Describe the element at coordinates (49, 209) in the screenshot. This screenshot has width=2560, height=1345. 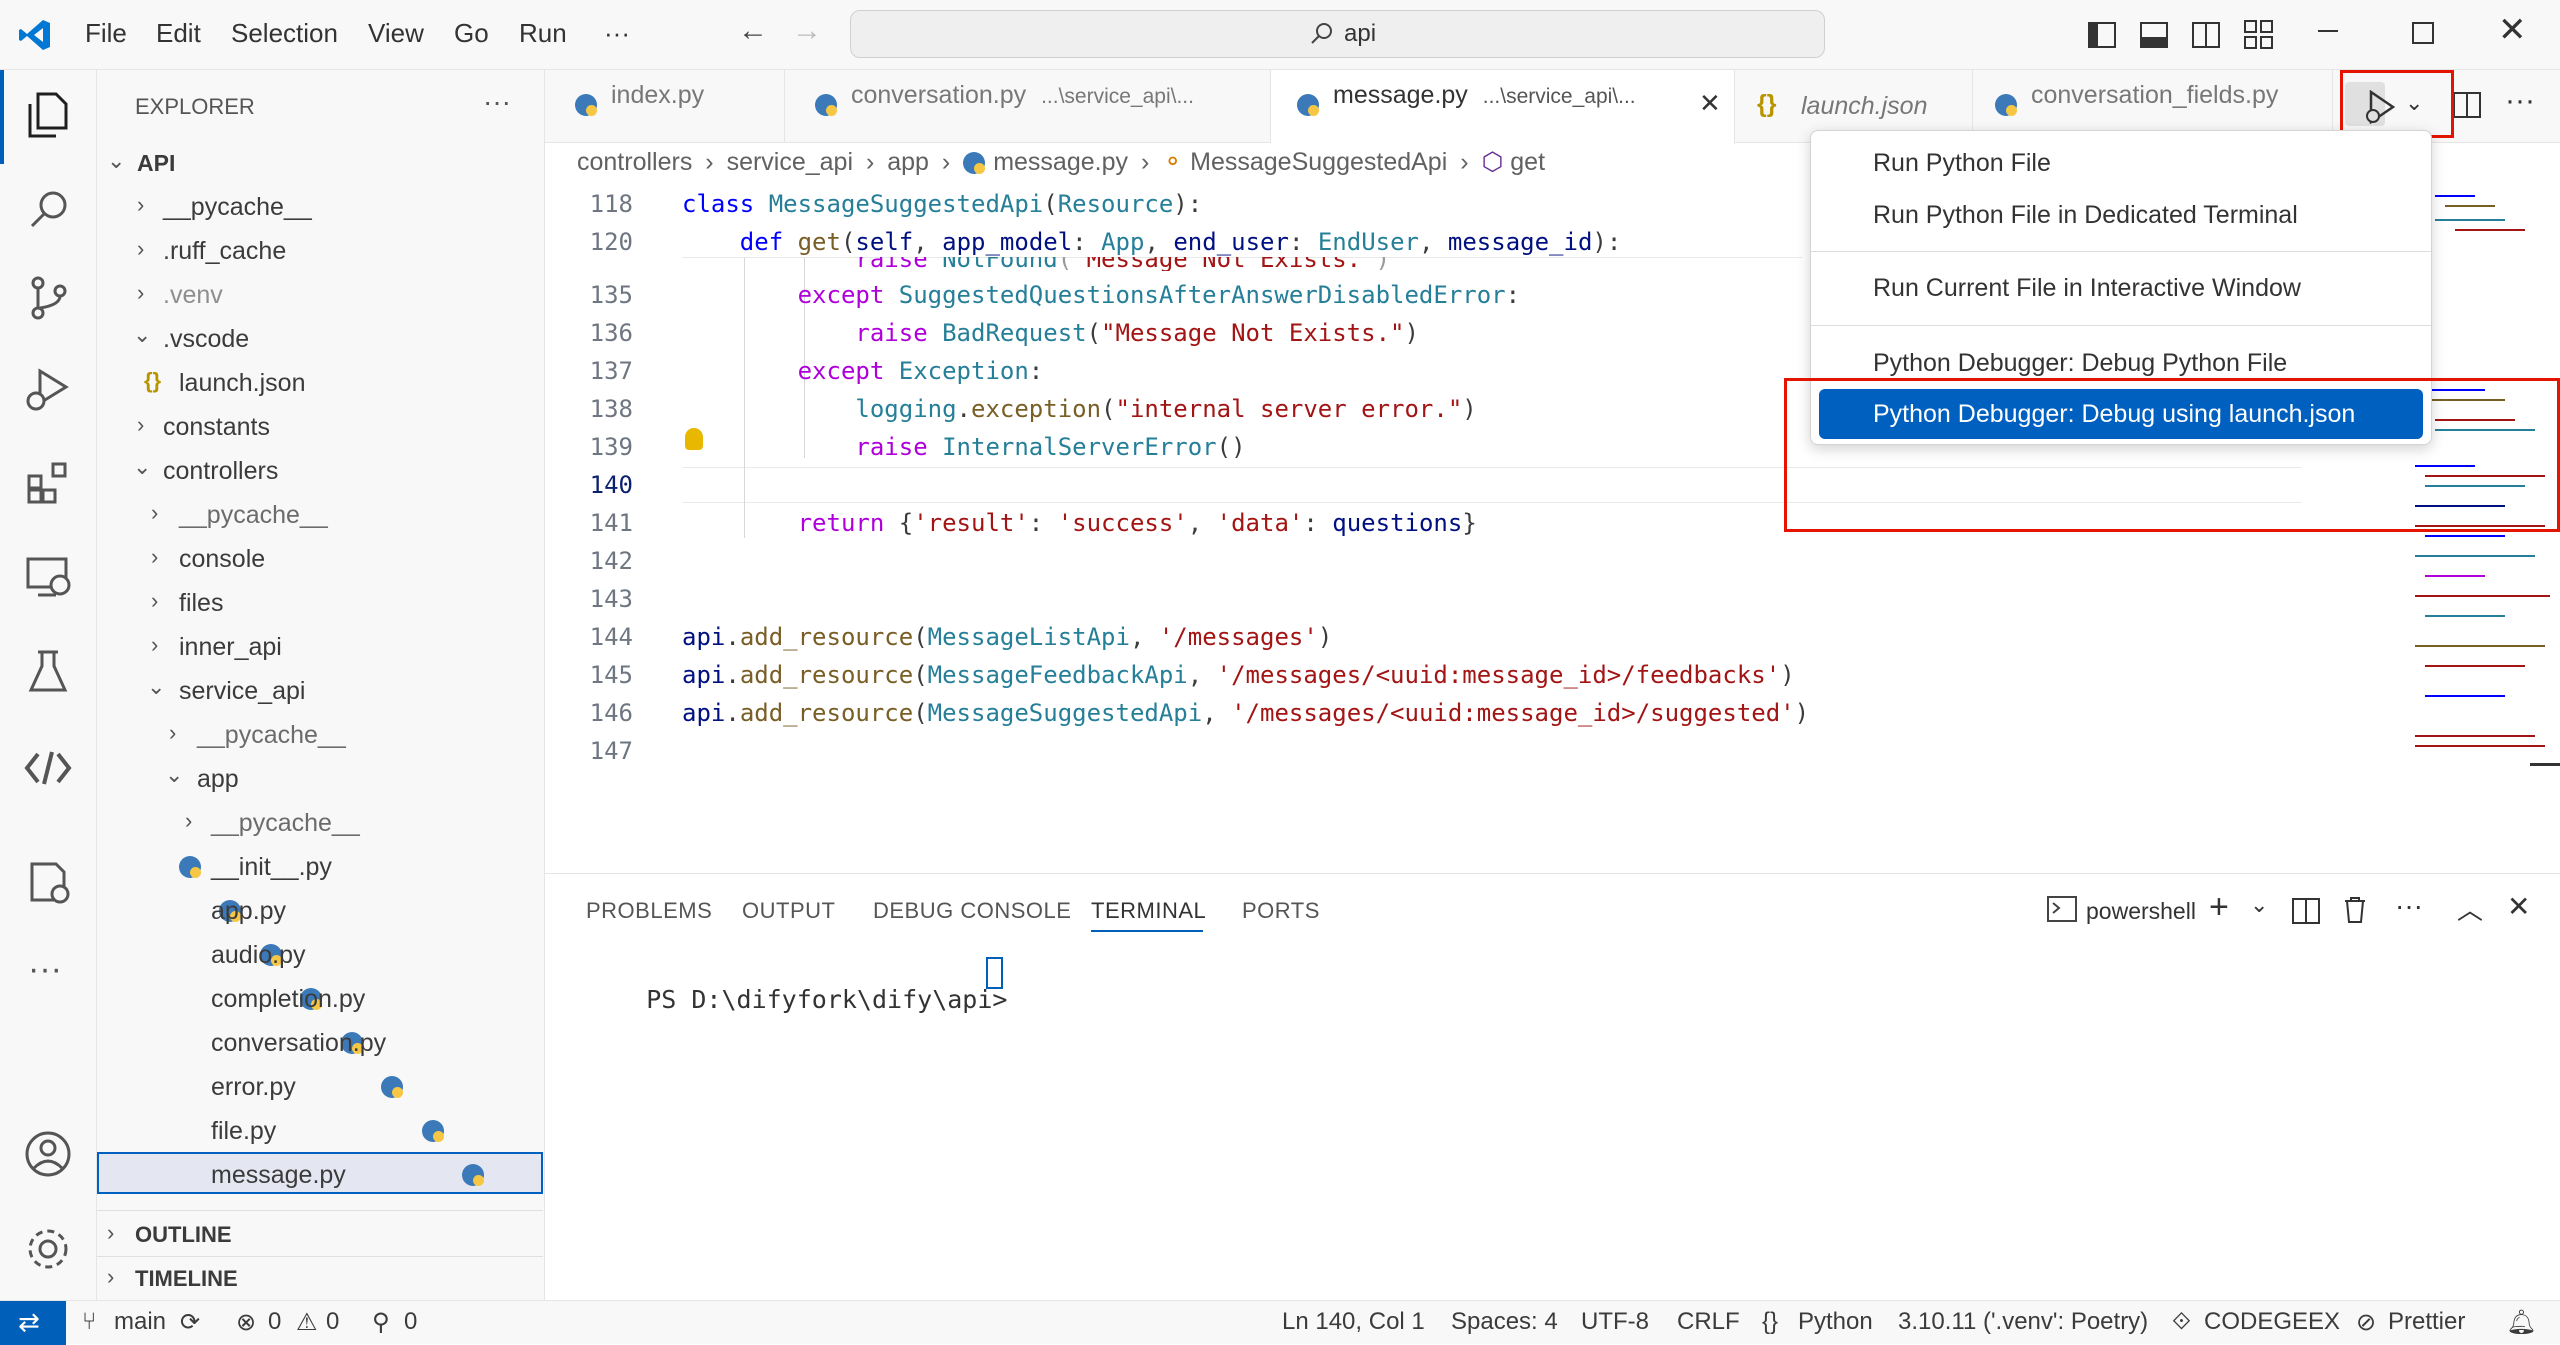
I see `search-view-icon` at that location.